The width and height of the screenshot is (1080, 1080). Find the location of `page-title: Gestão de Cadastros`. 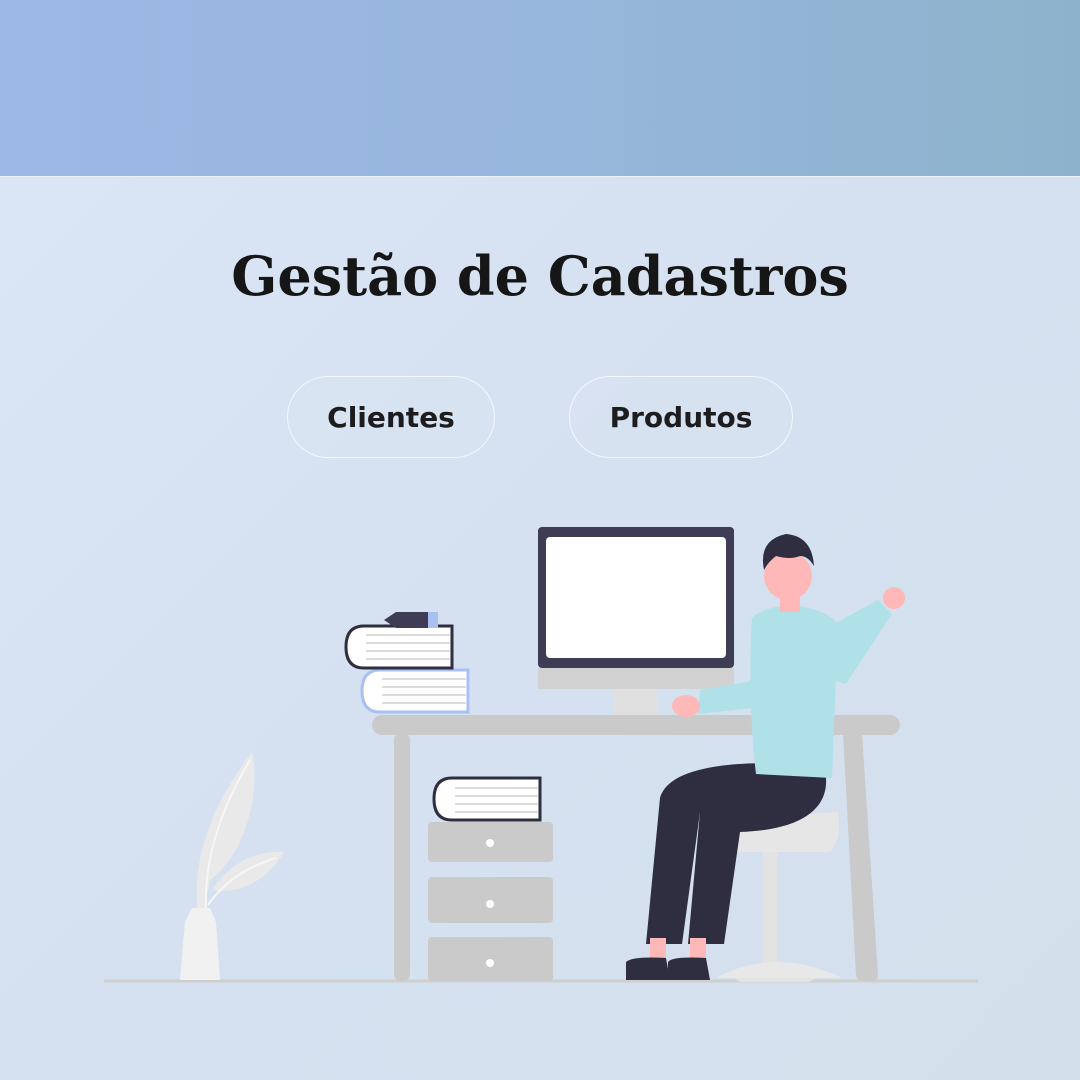

page-title: Gestão de Cadastros is located at coordinates (540, 276).